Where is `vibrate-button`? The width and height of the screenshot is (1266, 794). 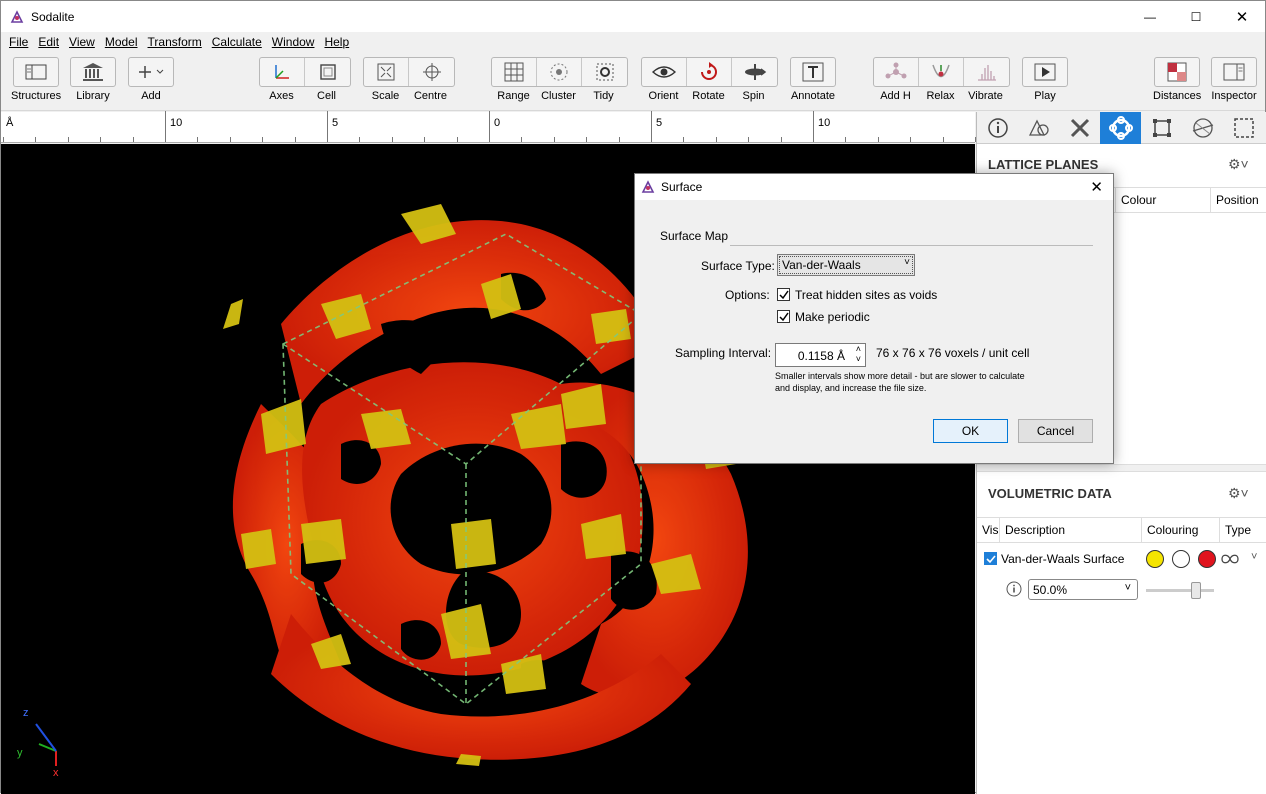 vibrate-button is located at coordinates (986, 72).